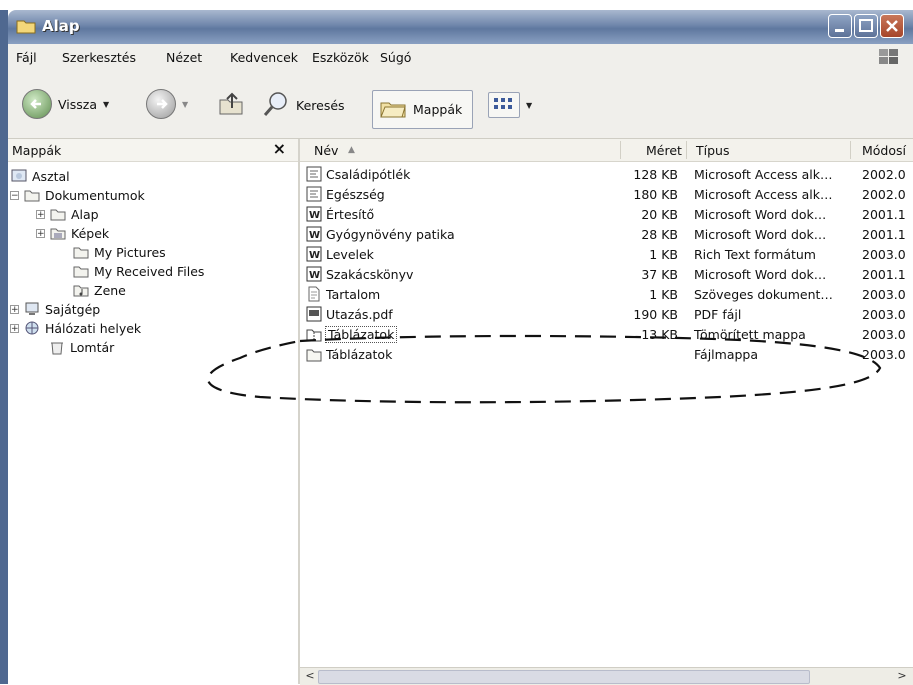 Image resolution: width=913 pixels, height=685 pixels. I want to click on tree-item-sajatgep: + Sajátgép, so click(55, 309).